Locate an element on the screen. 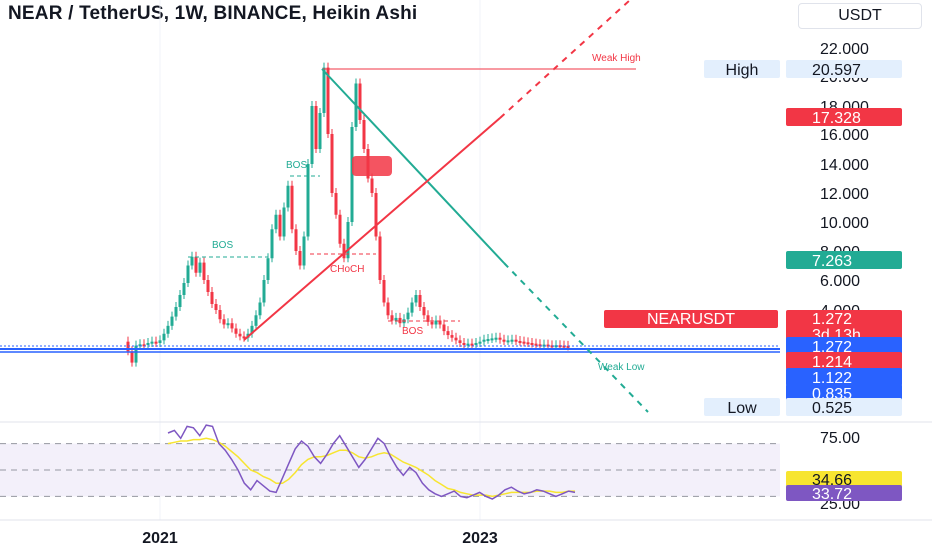 The height and width of the screenshot is (550, 932). symbol-name-text: NEARUSDT is located at coordinates (691, 319).